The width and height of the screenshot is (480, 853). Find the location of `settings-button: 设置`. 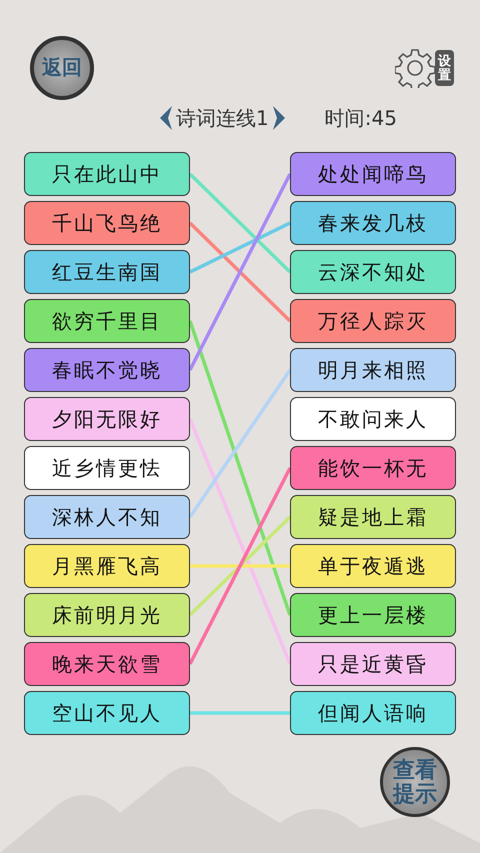

settings-button: 设置 is located at coordinates (424, 68).